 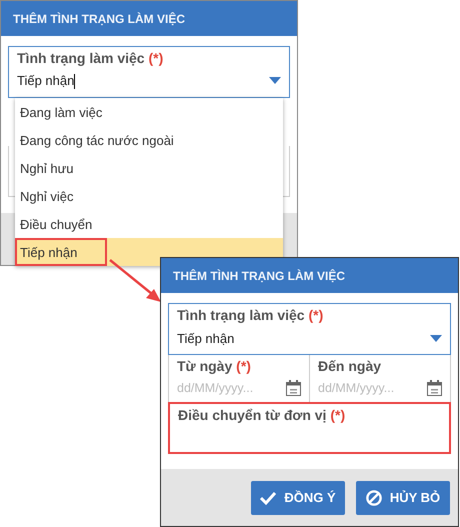 What do you see at coordinates (350, 366) in the screenshot?
I see `field-label: Đến ngày` at bounding box center [350, 366].